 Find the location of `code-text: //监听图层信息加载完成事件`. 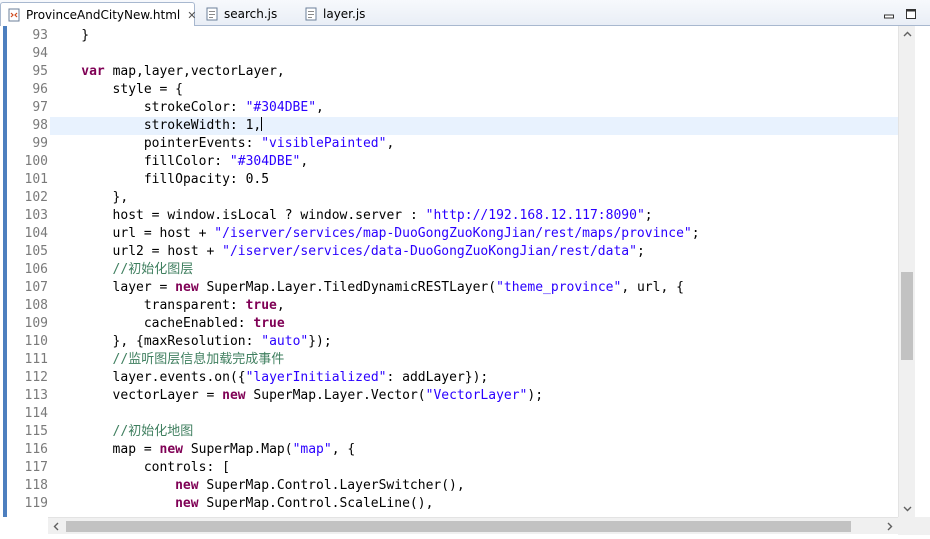

code-text: //监听图层信息加载完成事件 is located at coordinates (199, 360).